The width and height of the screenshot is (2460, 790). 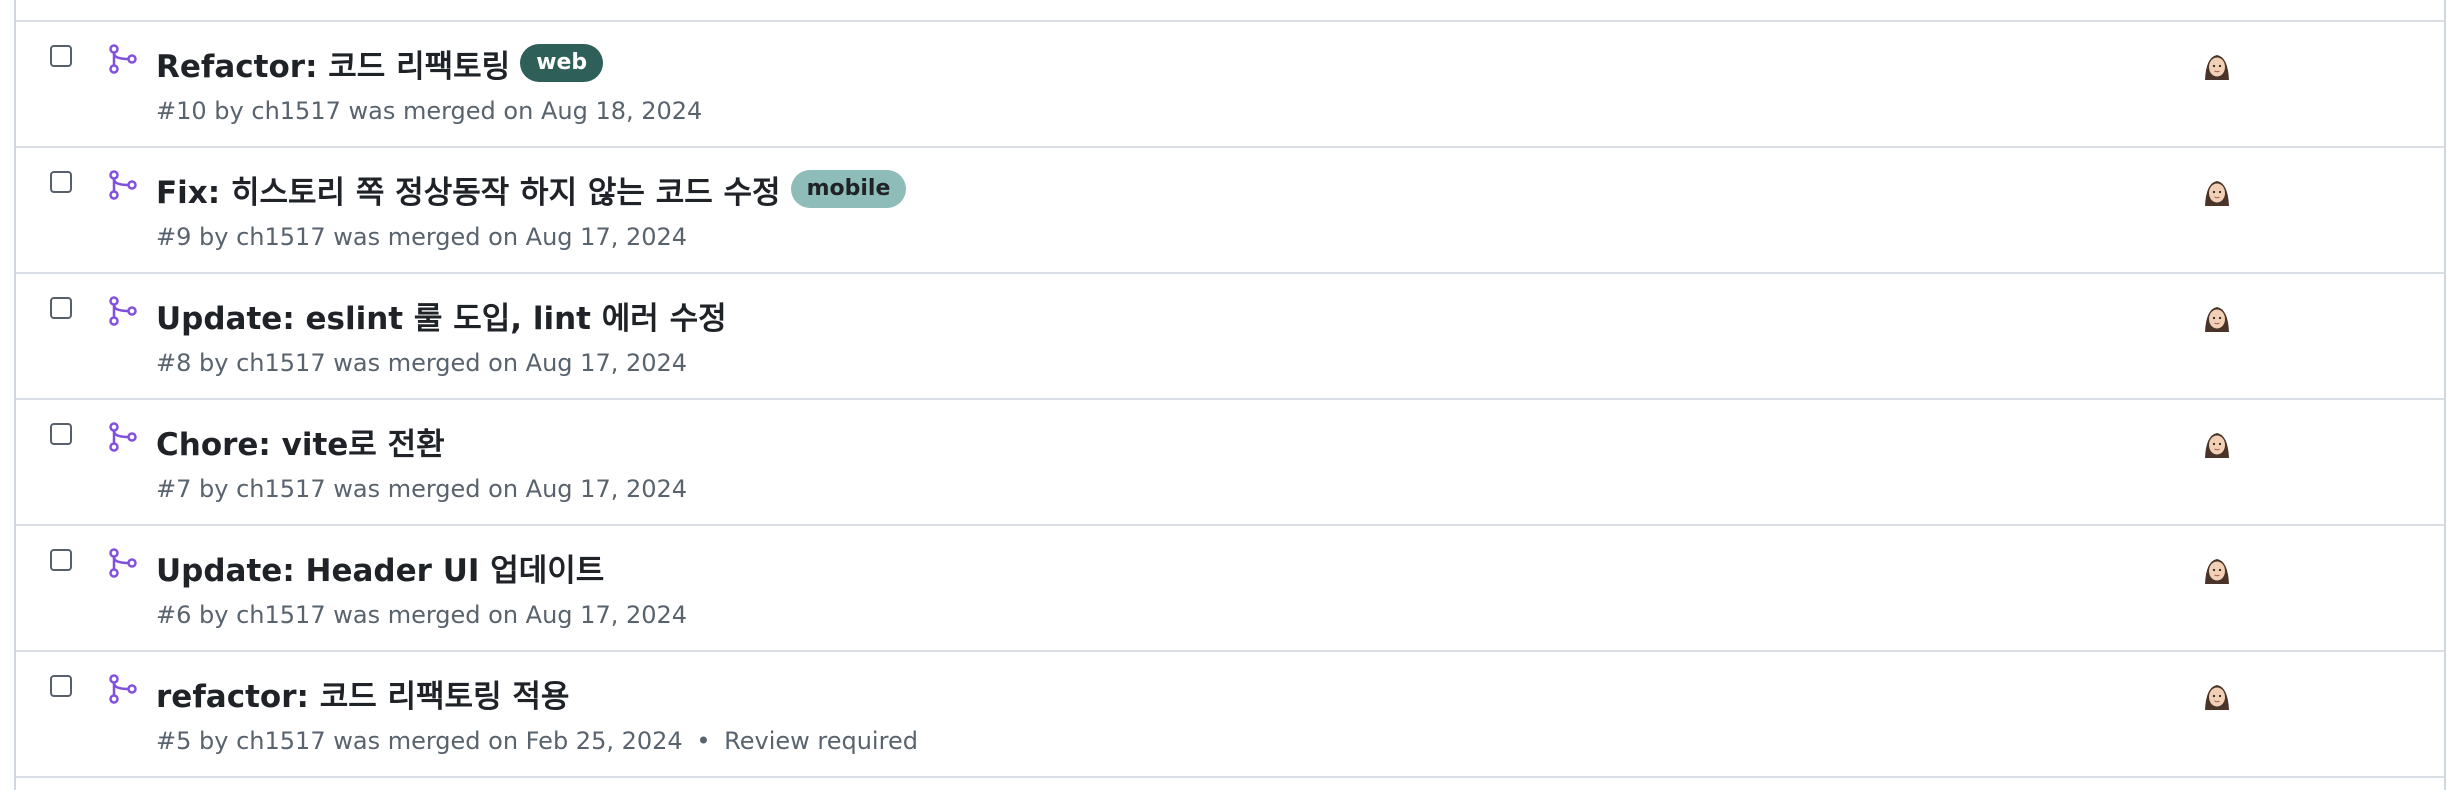 I want to click on pr-title-link: Update: eslint 룰 도입, lint 에러 수정, so click(x=441, y=315).